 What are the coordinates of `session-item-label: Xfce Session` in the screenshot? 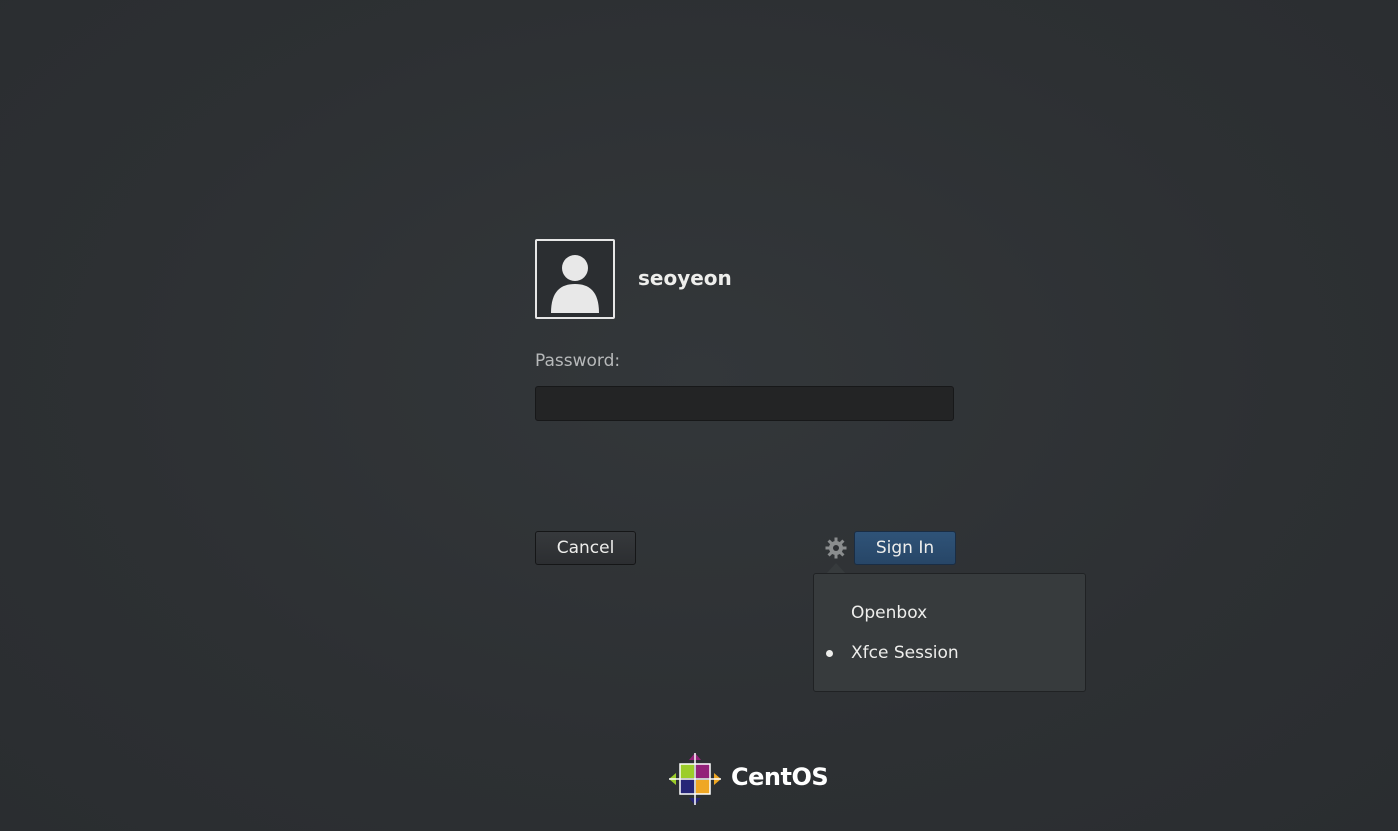 It's located at (905, 653).